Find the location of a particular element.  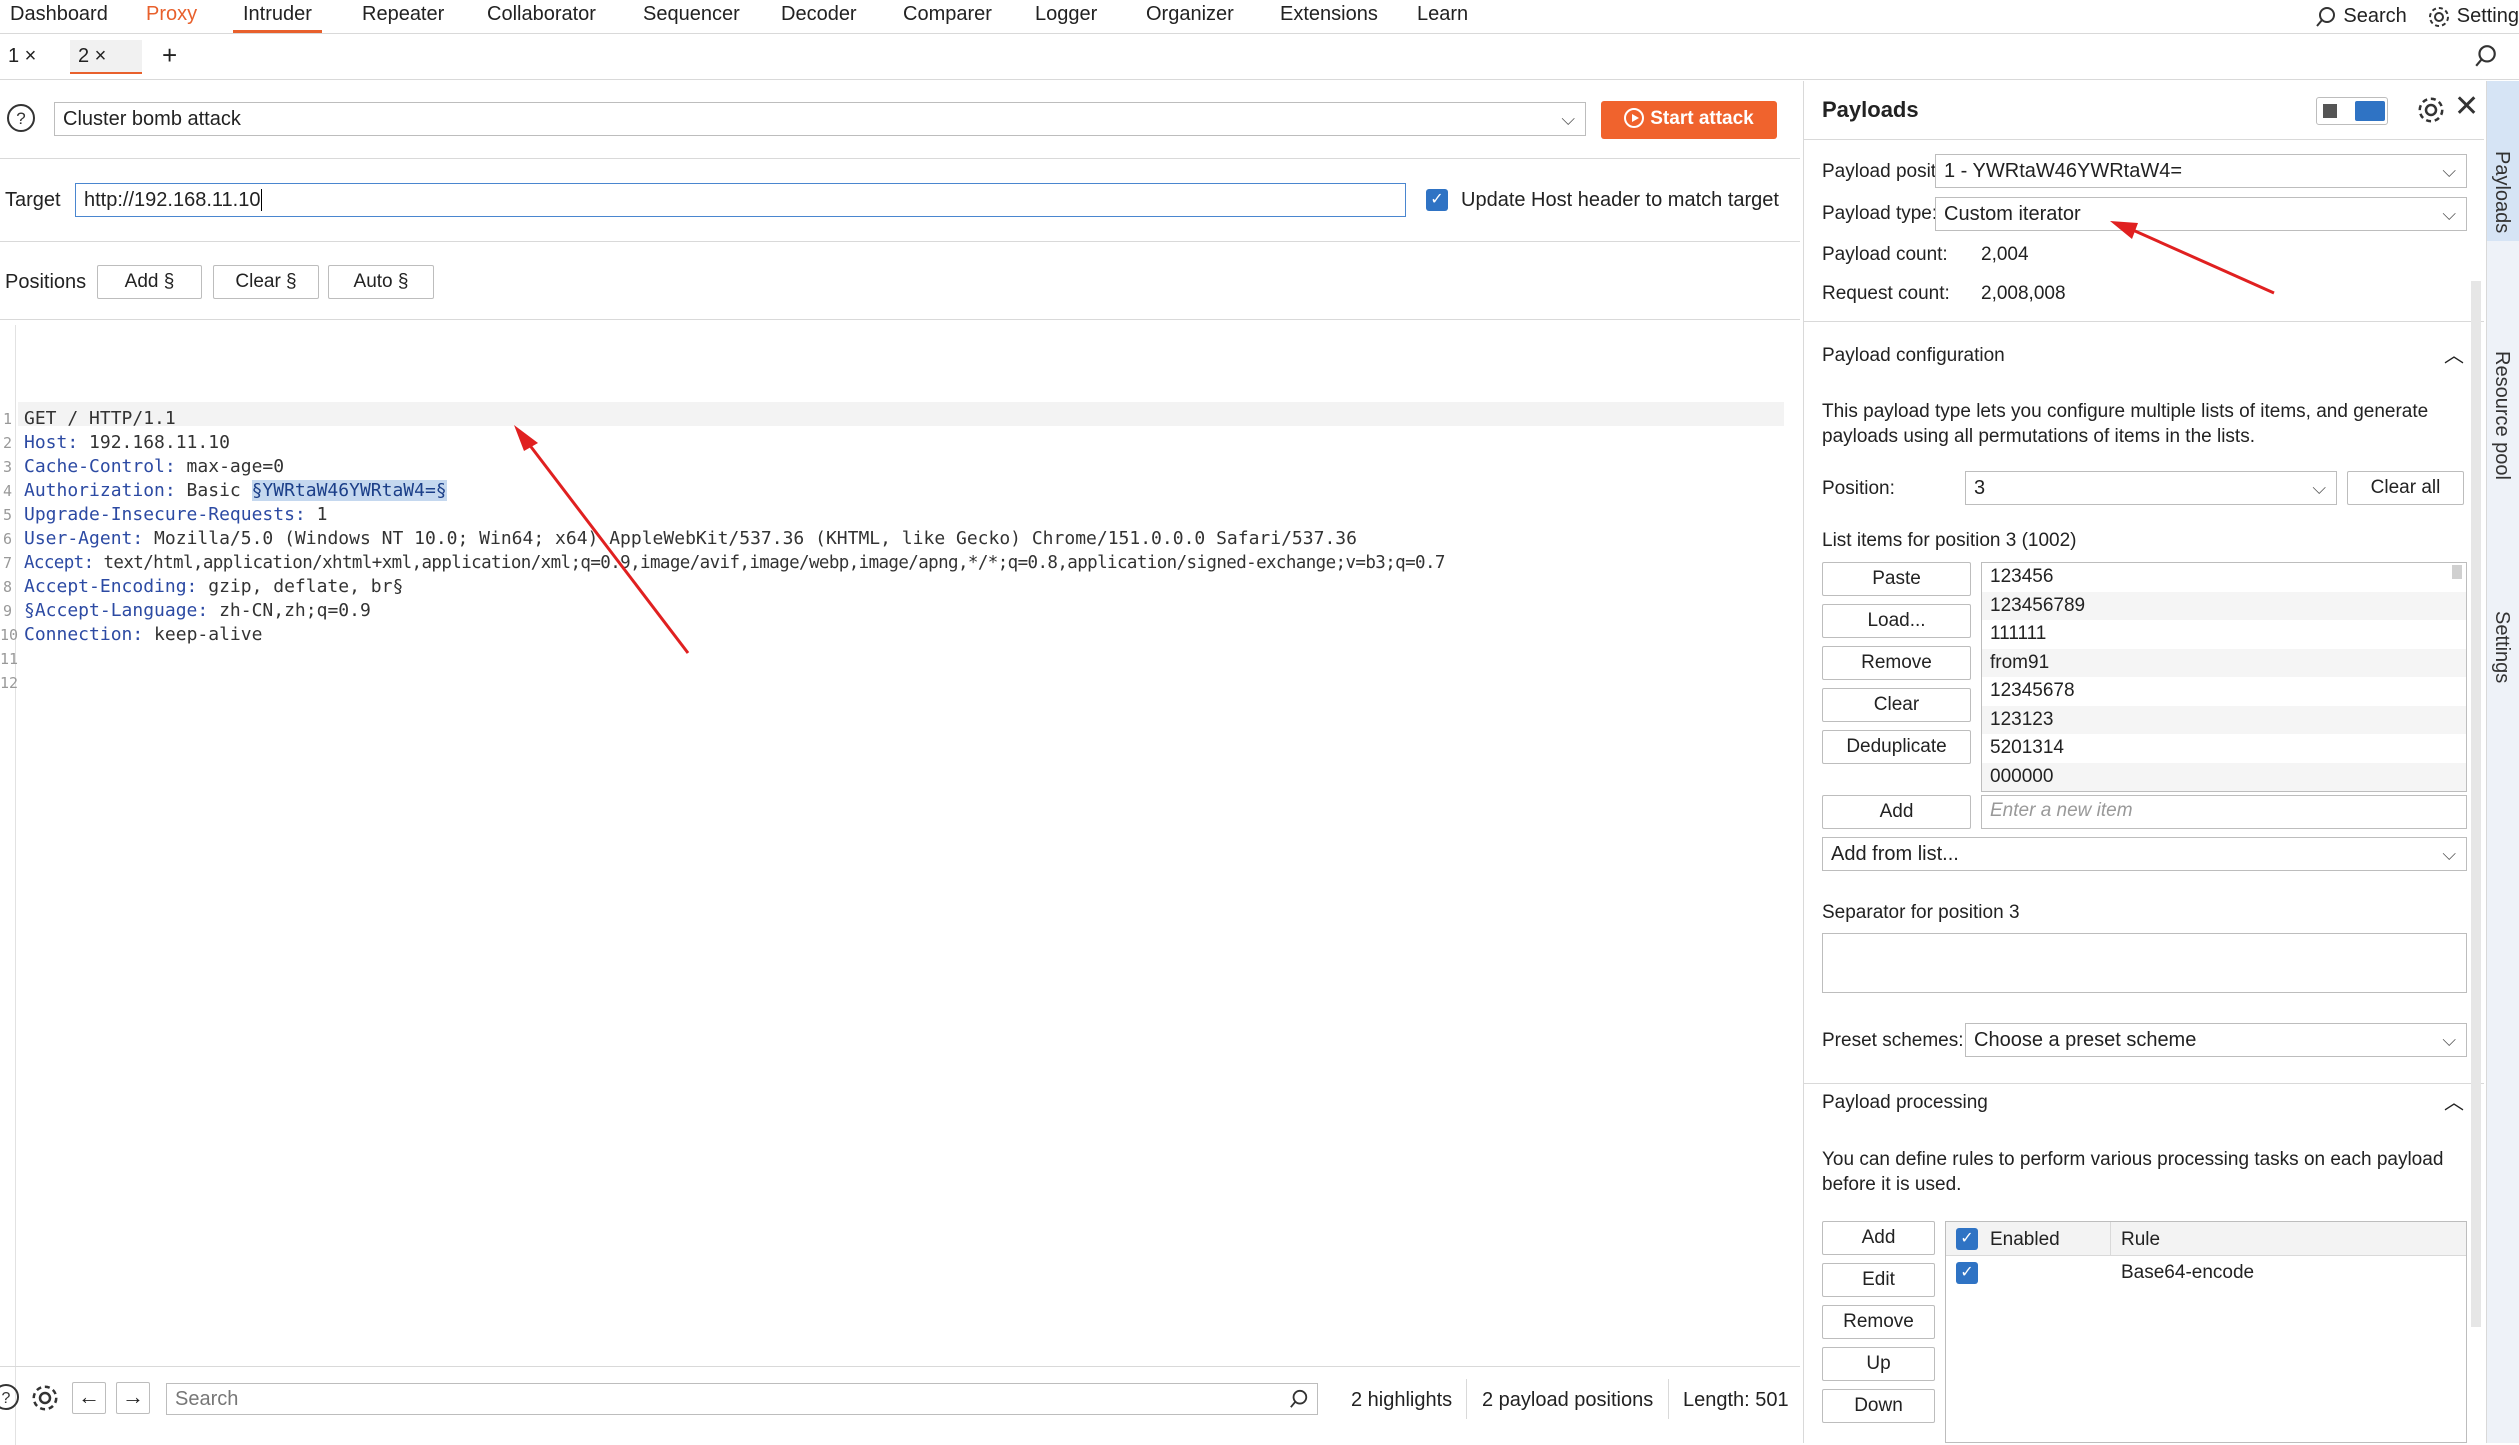

close-icon: ✕ is located at coordinates (2466, 106).